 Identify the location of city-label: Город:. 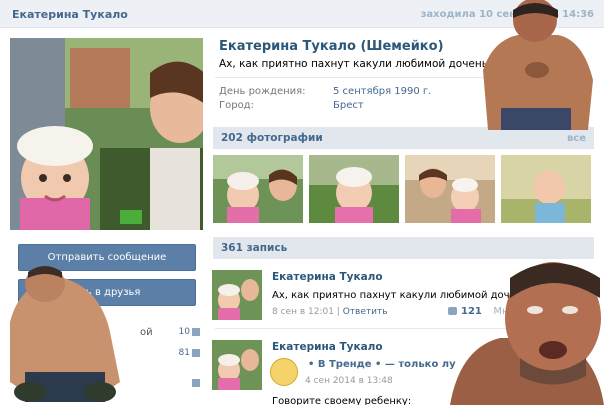
(236, 105).